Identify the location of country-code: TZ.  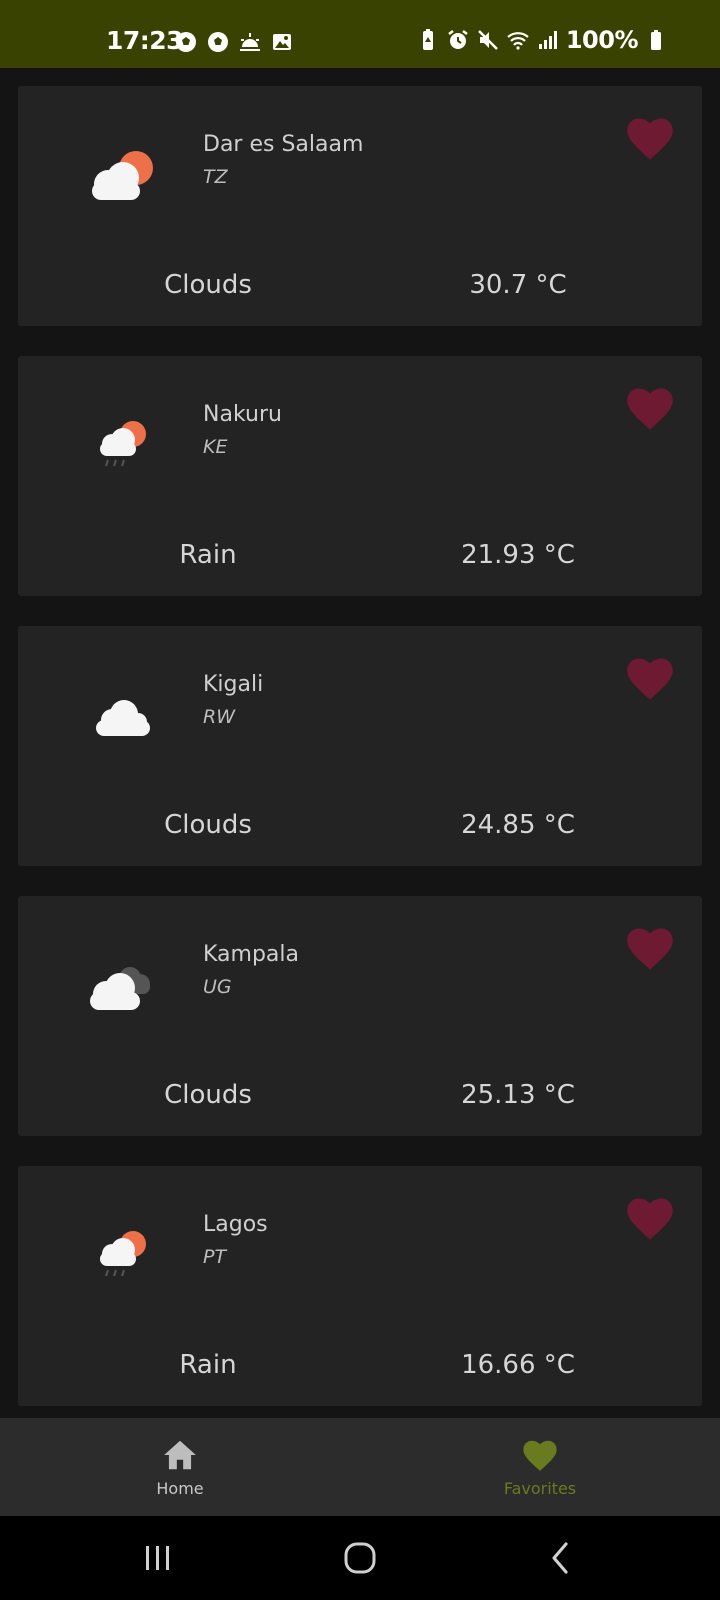
(215, 177).